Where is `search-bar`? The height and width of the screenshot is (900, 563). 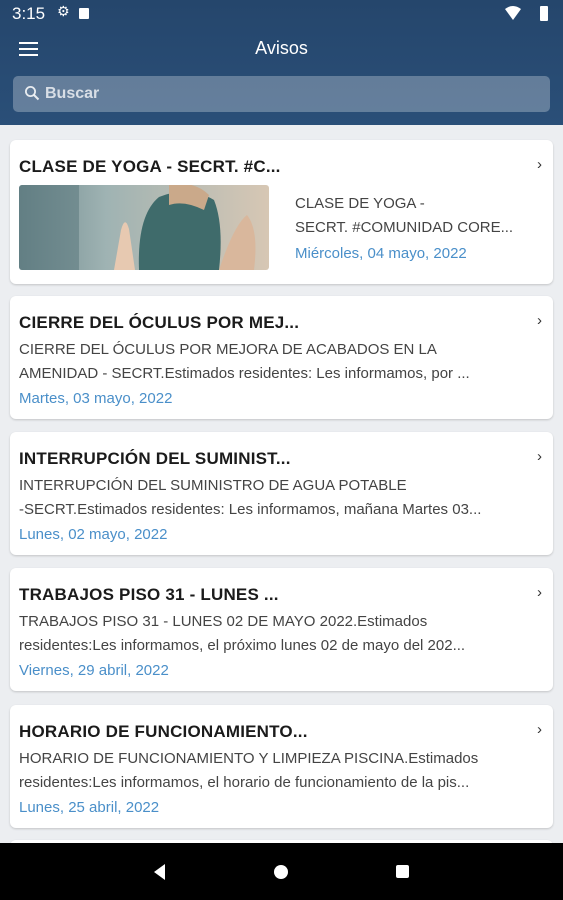 search-bar is located at coordinates (281, 94).